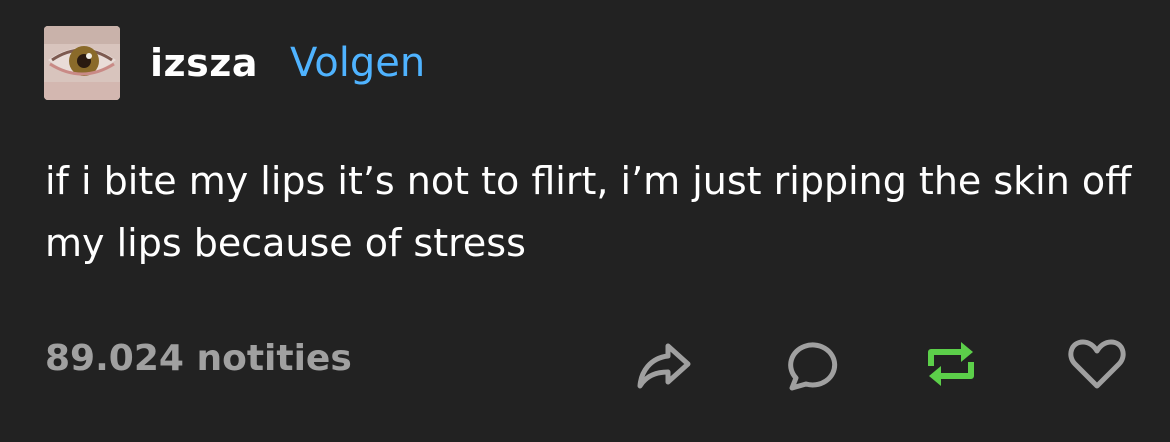  Describe the element at coordinates (587, 363) in the screenshot. I see `post-footer: 89.024 notities` at that location.